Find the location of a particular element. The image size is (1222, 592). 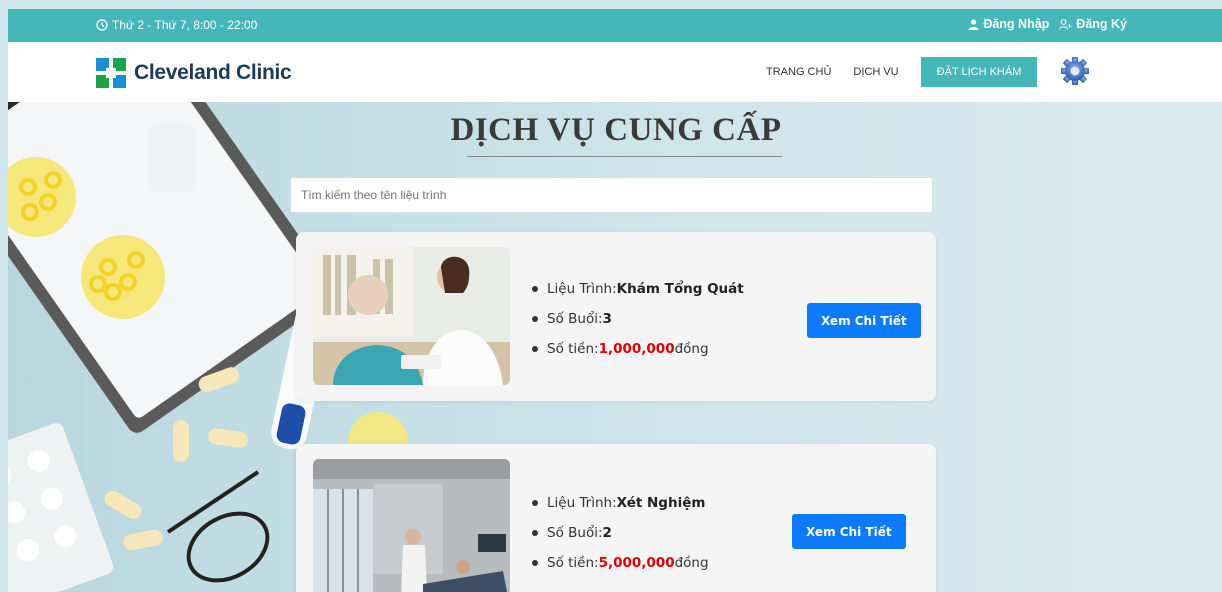

cleveland-logo-mark is located at coordinates (111, 73).